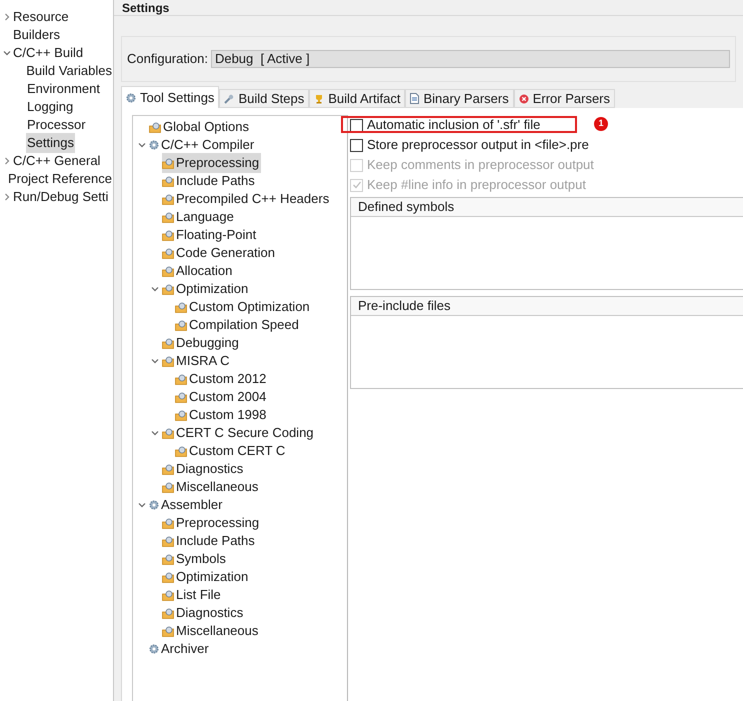  I want to click on configuration-dropdown: Debug [ Active ], so click(470, 59).